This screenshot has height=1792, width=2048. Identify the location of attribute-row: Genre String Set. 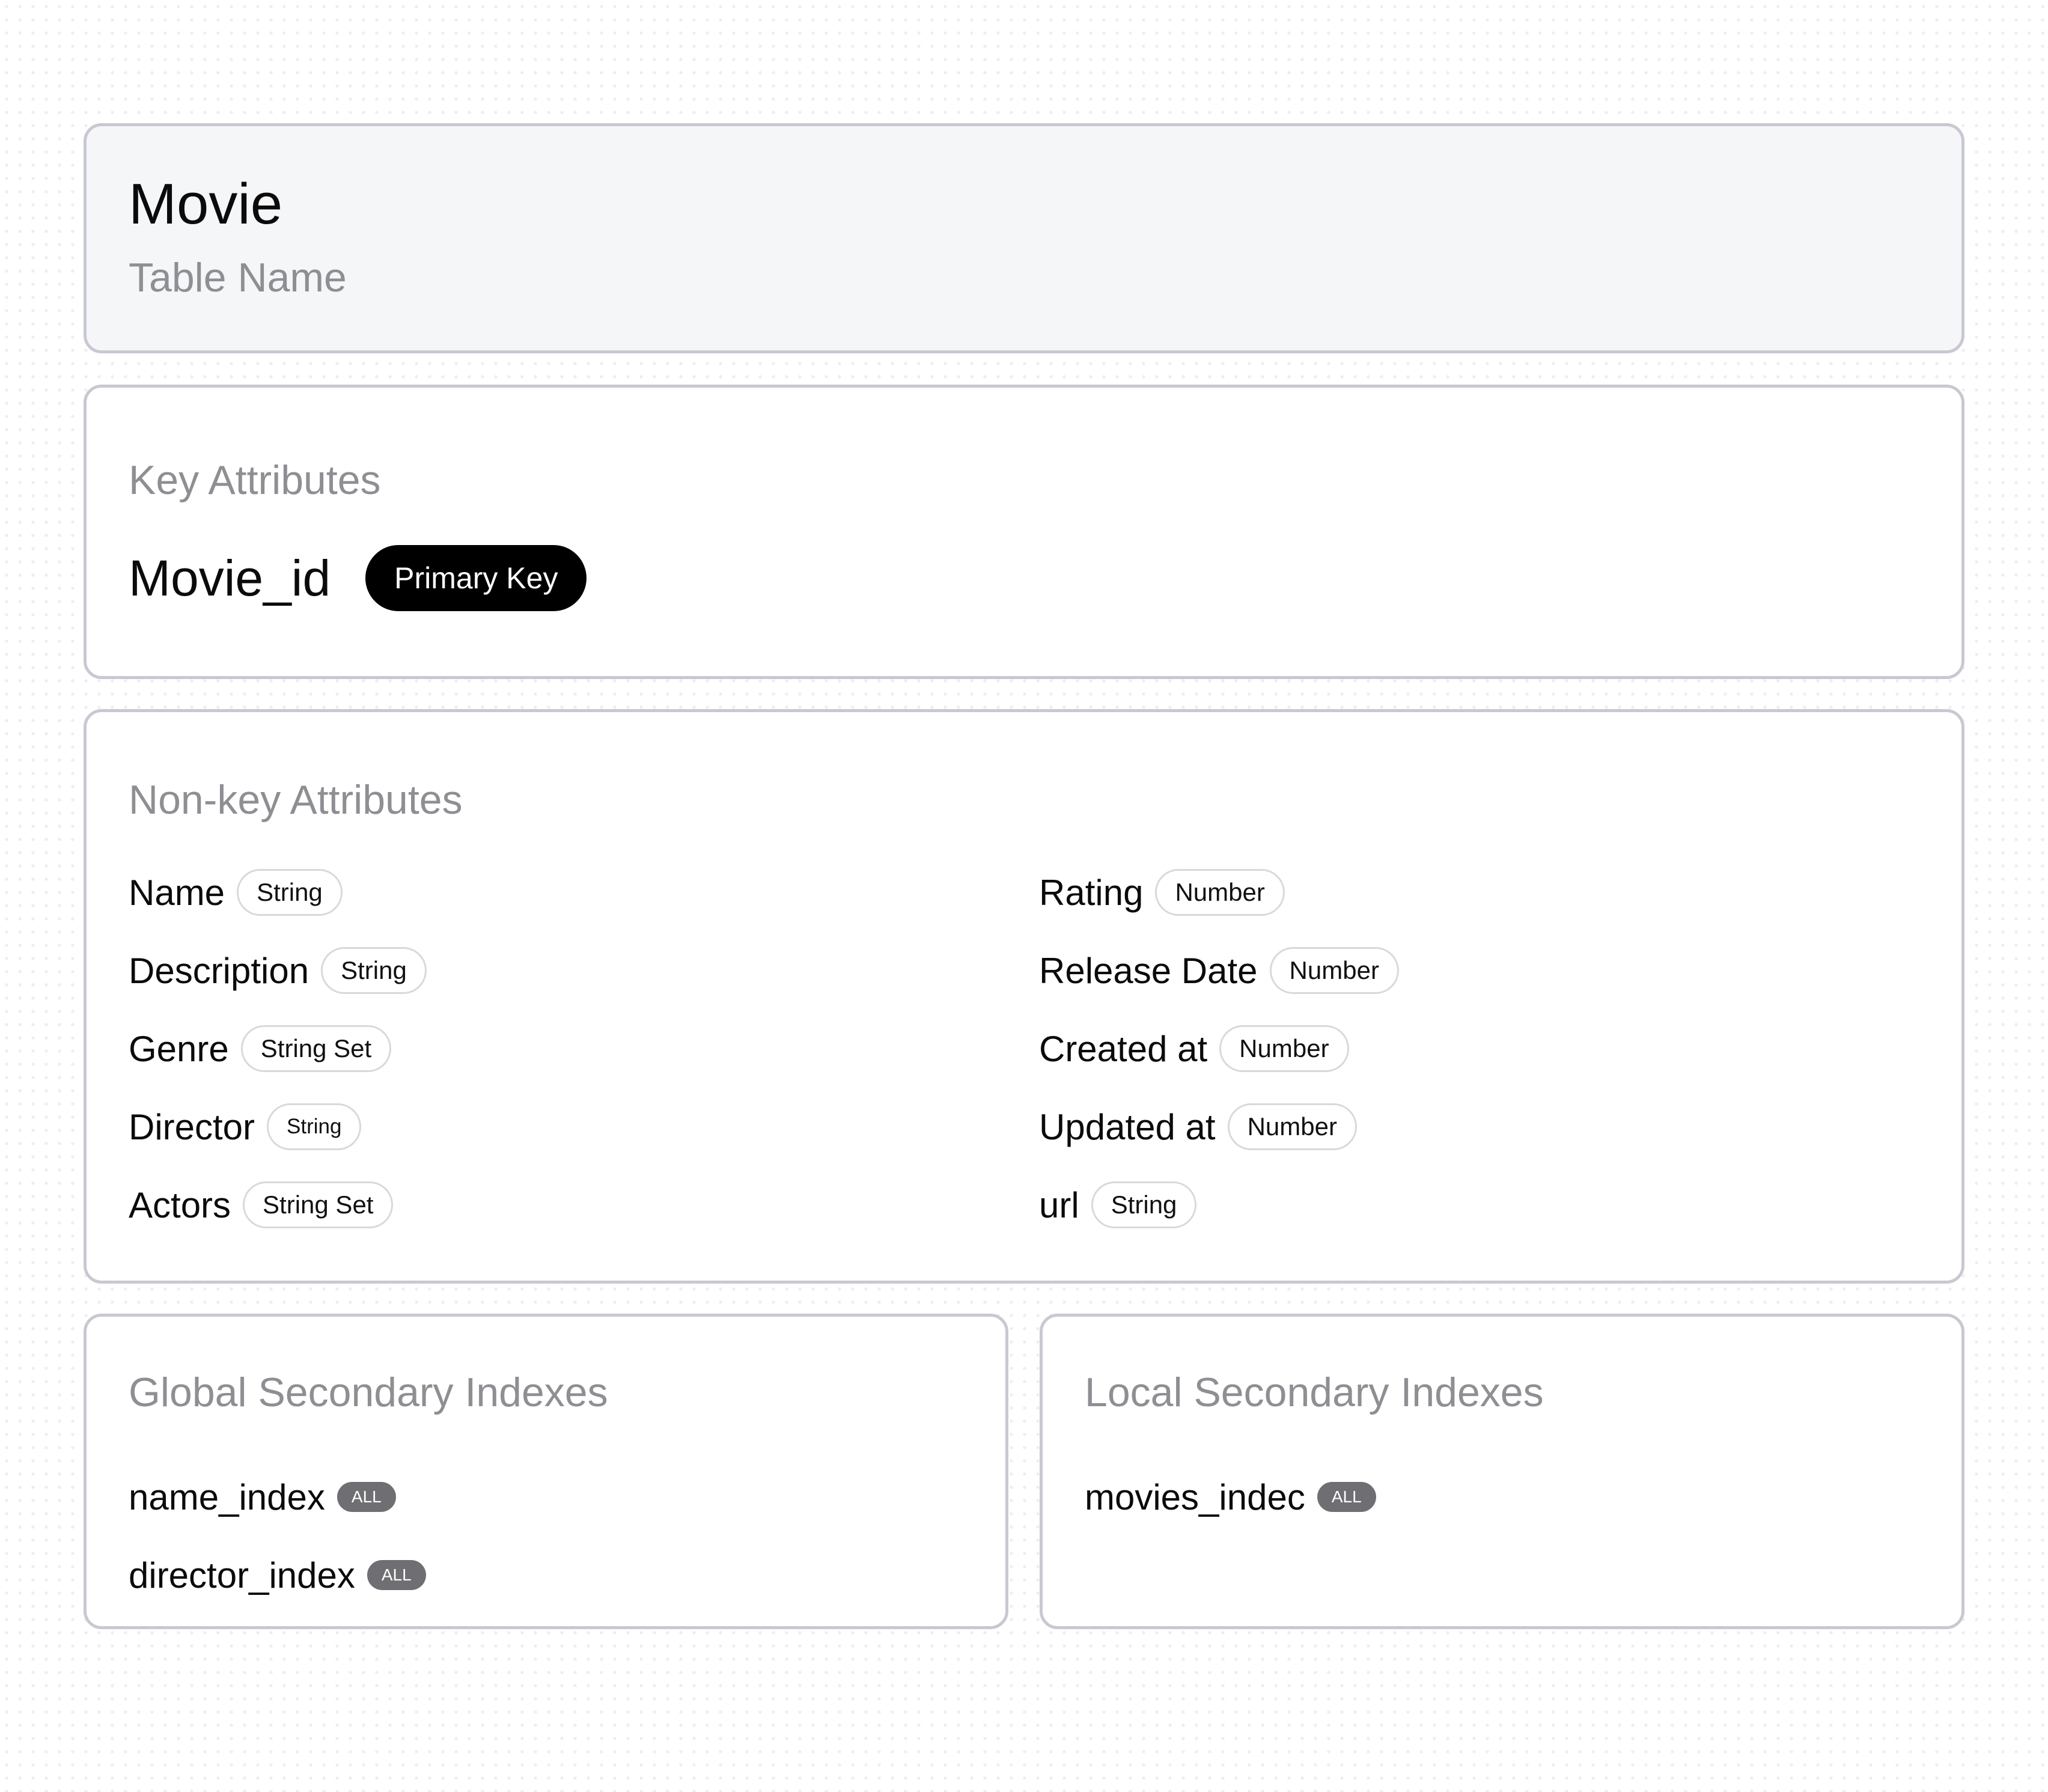
(278, 1049).